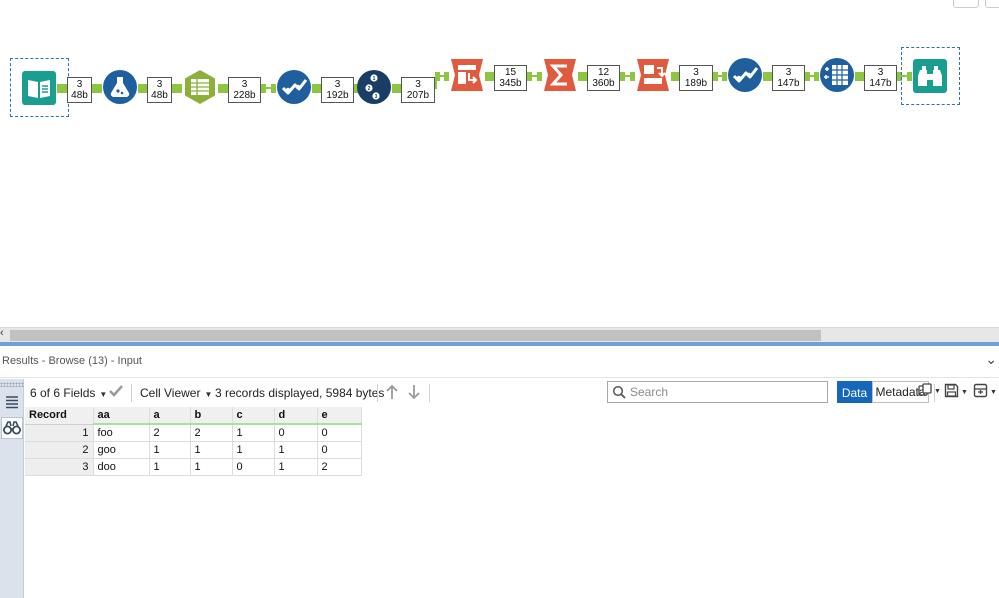 This screenshot has height=598, width=999. Describe the element at coordinates (12, 384) in the screenshot. I see `rail-grip` at that location.